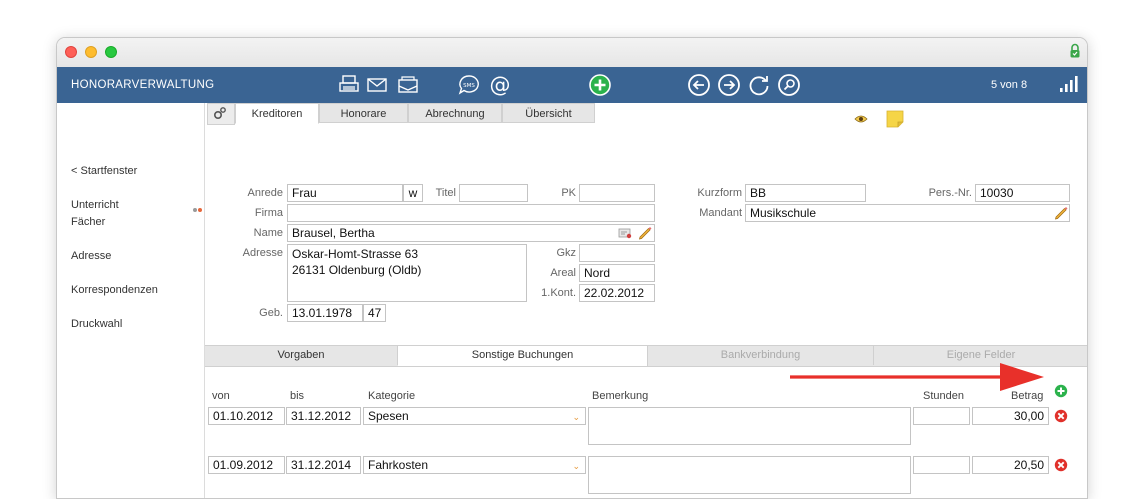 This screenshot has width=1142, height=499. Describe the element at coordinates (445, 193) in the screenshot. I see `titel-label: Titel` at that location.